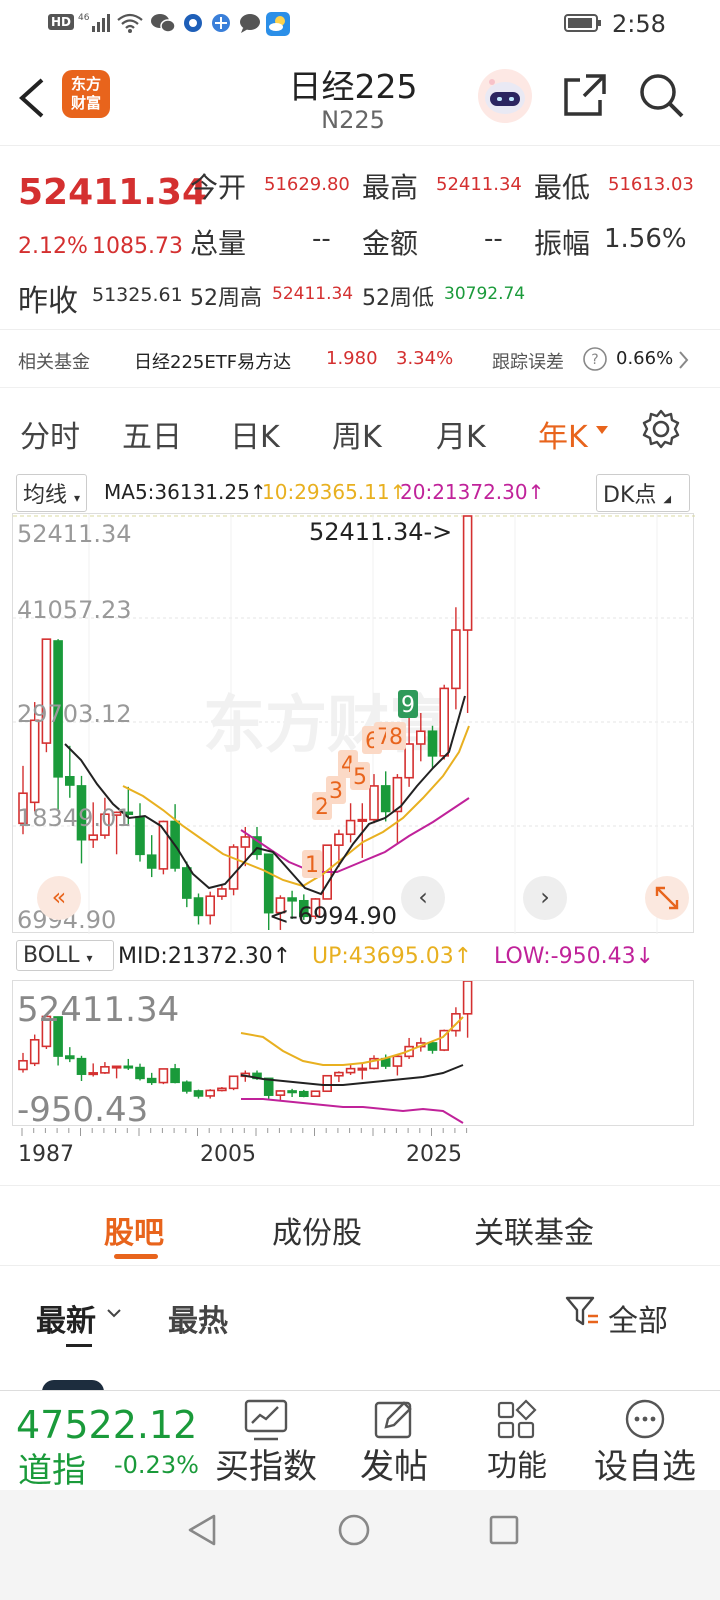 This screenshot has width=720, height=1600. I want to click on count-label-3: 3, so click(336, 791).